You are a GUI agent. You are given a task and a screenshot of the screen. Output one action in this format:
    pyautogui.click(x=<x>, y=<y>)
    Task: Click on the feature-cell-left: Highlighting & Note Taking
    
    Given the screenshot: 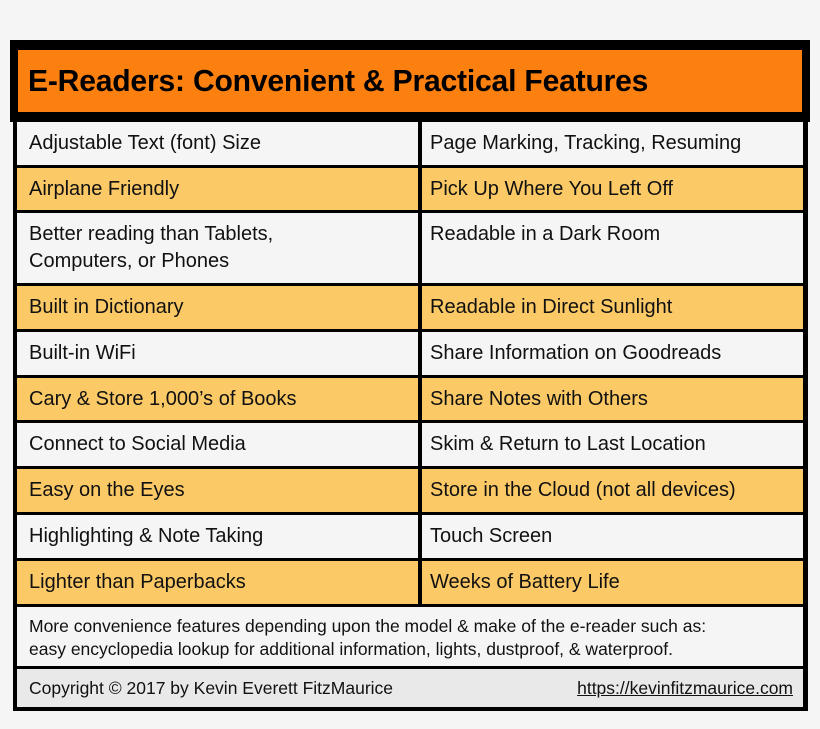 What is the action you would take?
    pyautogui.click(x=217, y=536)
    